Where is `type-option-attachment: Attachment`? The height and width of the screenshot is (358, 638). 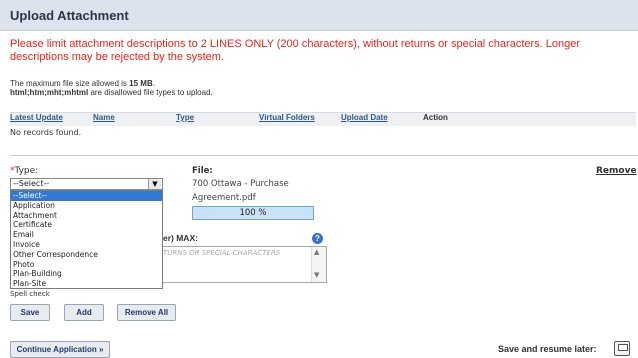
type-option-attachment: Attachment is located at coordinates (86, 216).